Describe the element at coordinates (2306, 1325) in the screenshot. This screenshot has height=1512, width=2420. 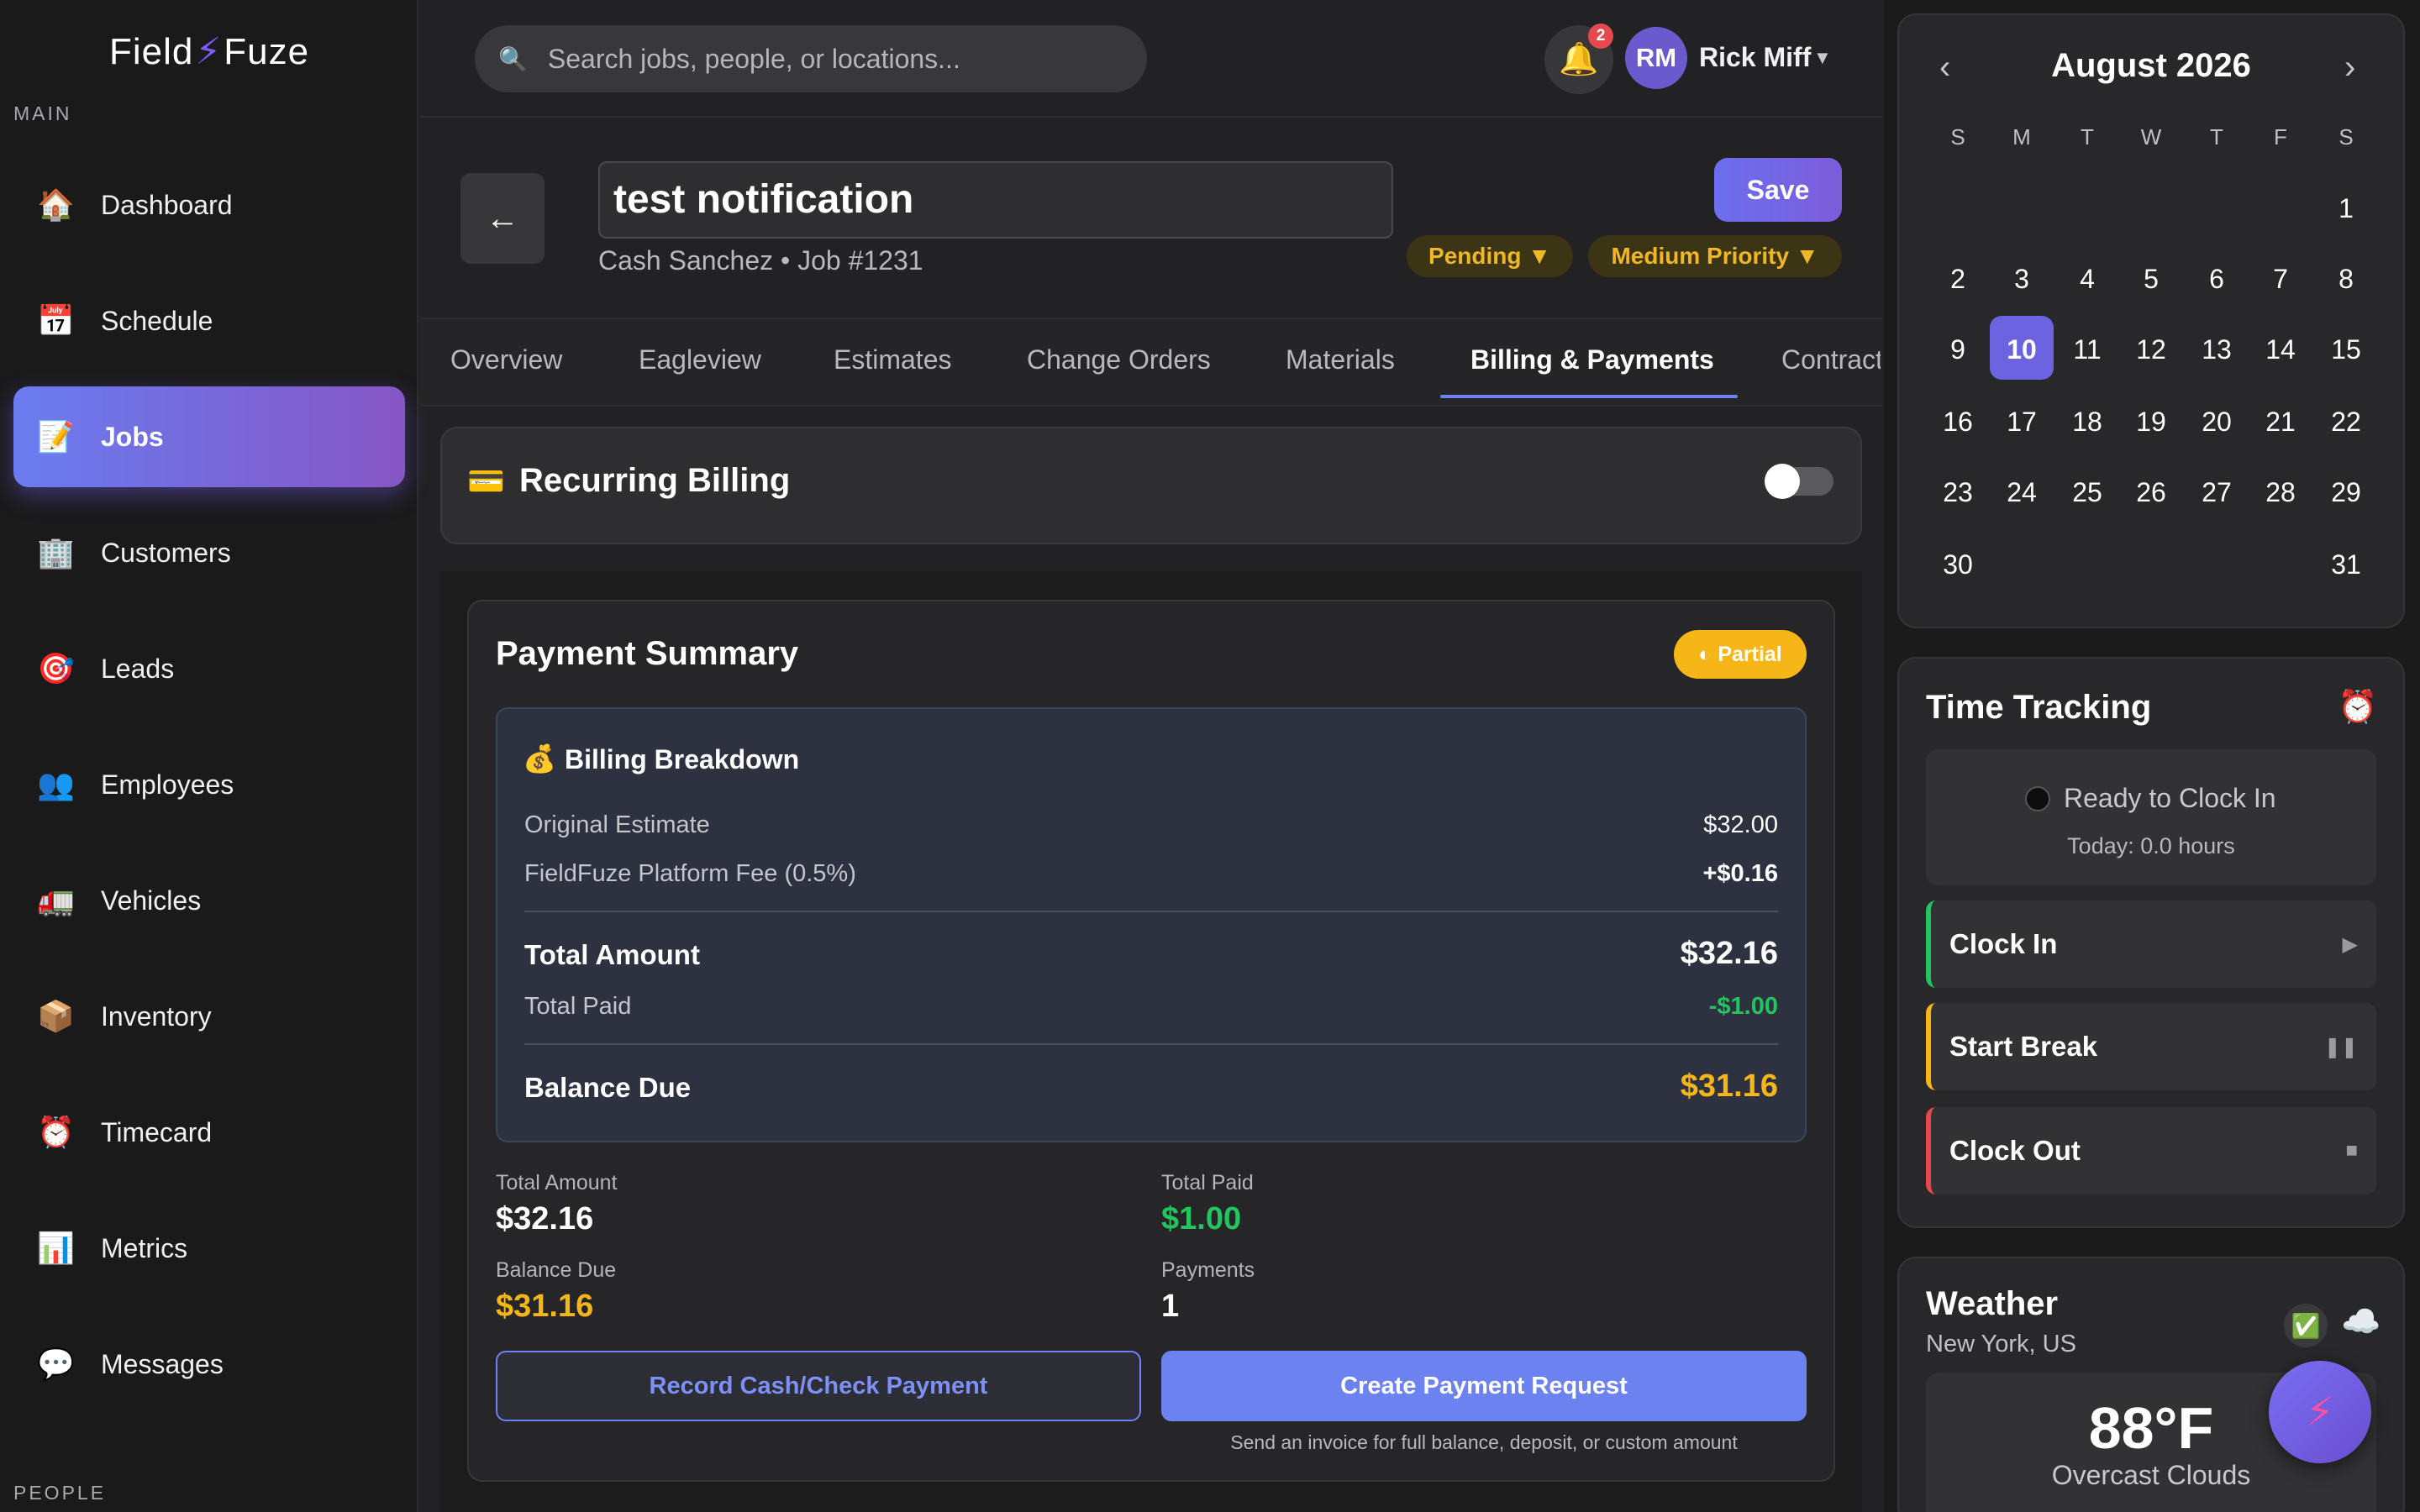
I see `checkmark-icon: ✅` at that location.